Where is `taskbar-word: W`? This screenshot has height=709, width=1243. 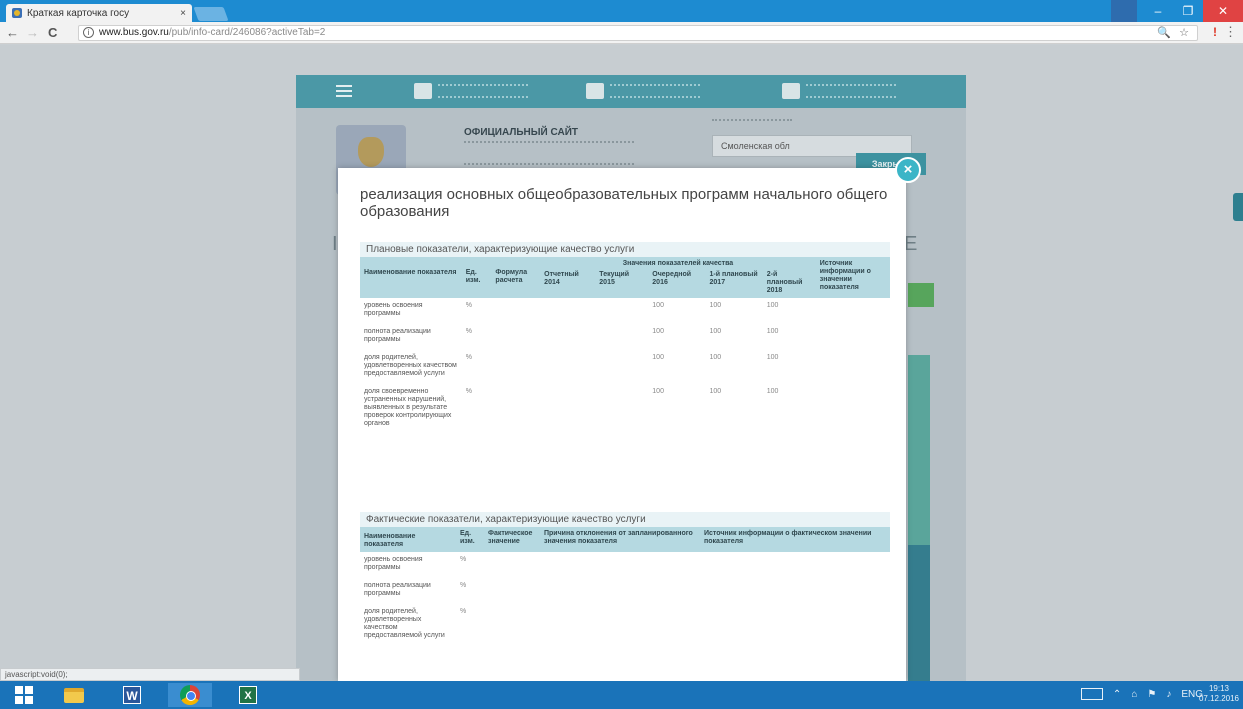 taskbar-word: W is located at coordinates (132, 695).